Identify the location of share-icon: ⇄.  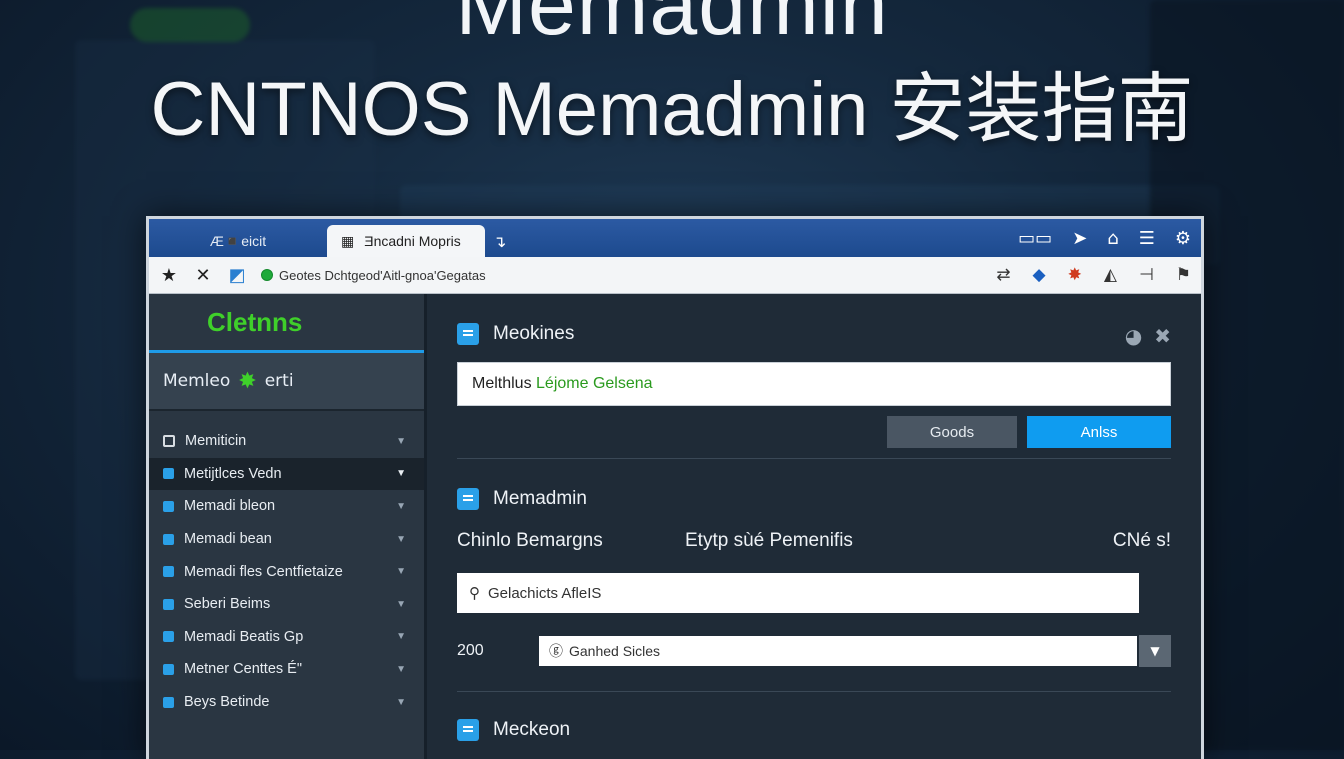
(1003, 275).